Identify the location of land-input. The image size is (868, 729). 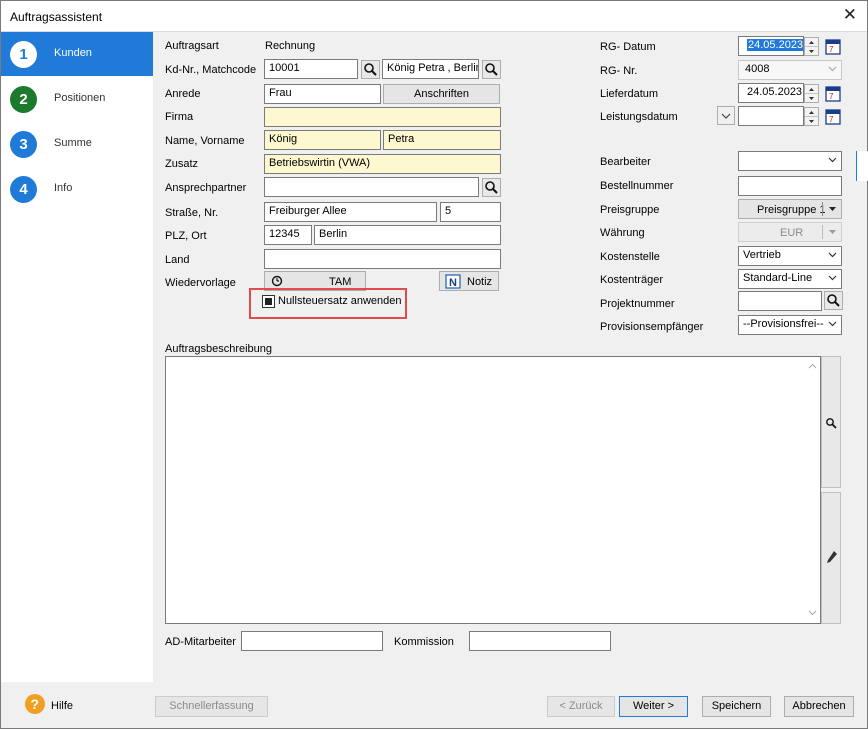
(382, 259).